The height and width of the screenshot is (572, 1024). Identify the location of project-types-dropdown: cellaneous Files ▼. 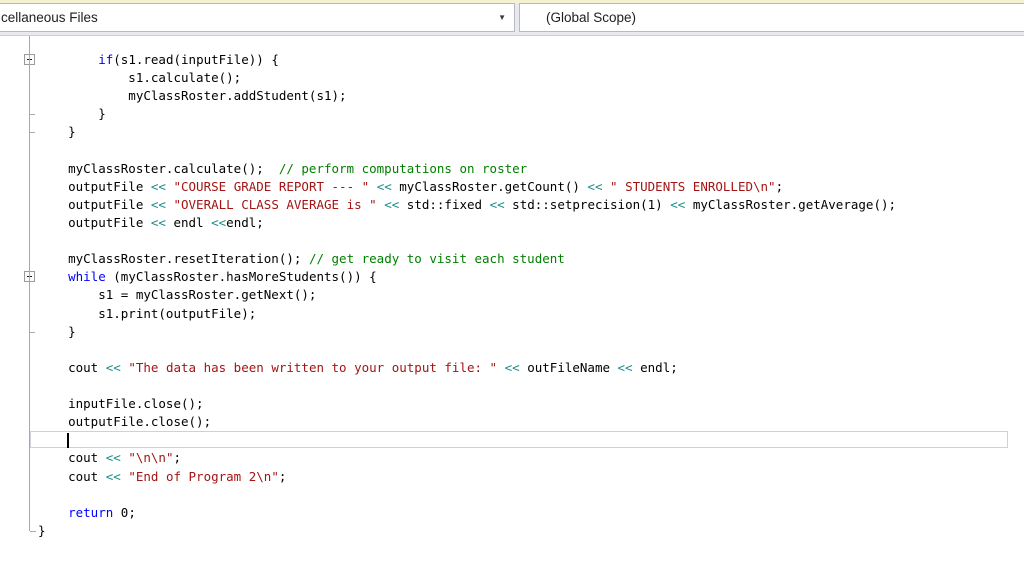
(257, 17).